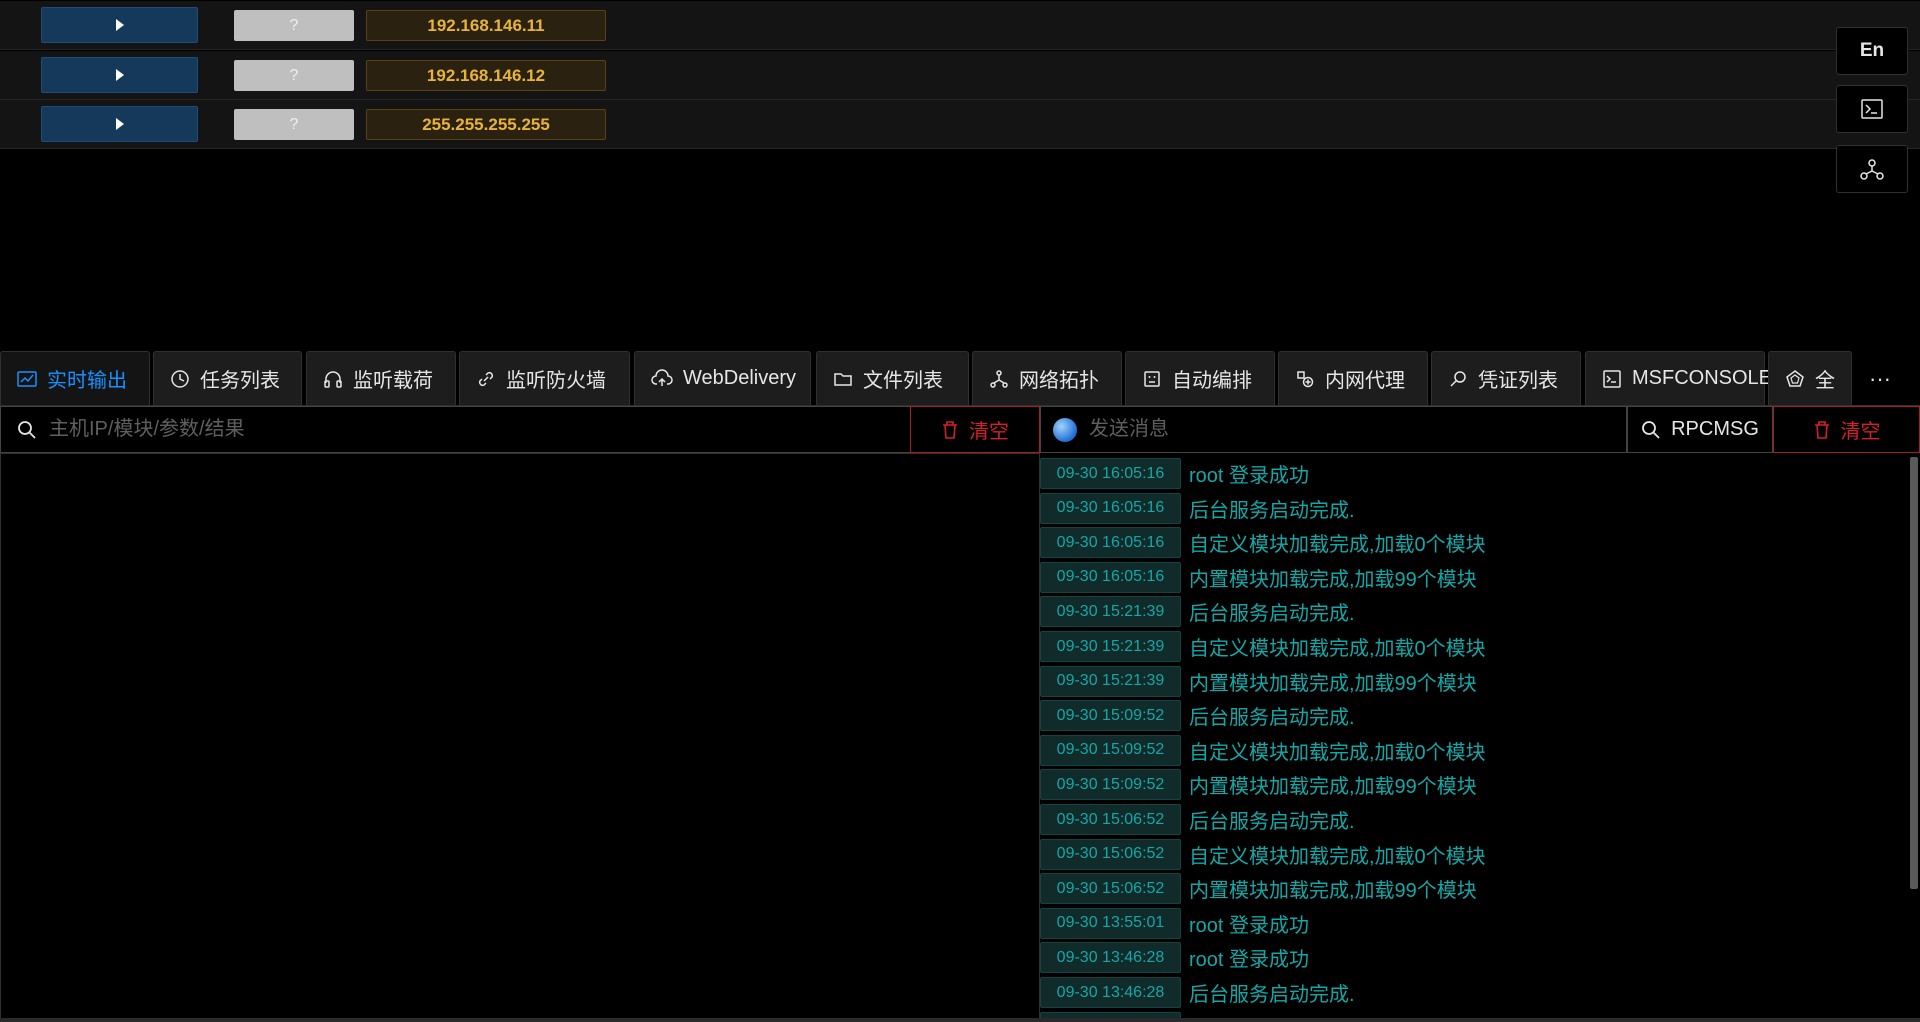  What do you see at coordinates (486, 75) in the screenshot?
I see `ip-tag: 192.168.146.12` at bounding box center [486, 75].